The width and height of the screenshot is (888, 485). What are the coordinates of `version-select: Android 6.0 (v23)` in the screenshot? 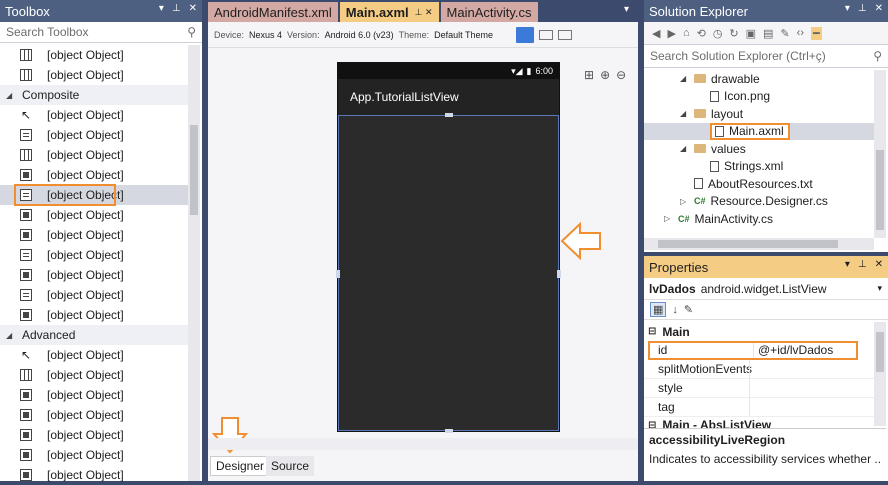 It's located at (359, 35).